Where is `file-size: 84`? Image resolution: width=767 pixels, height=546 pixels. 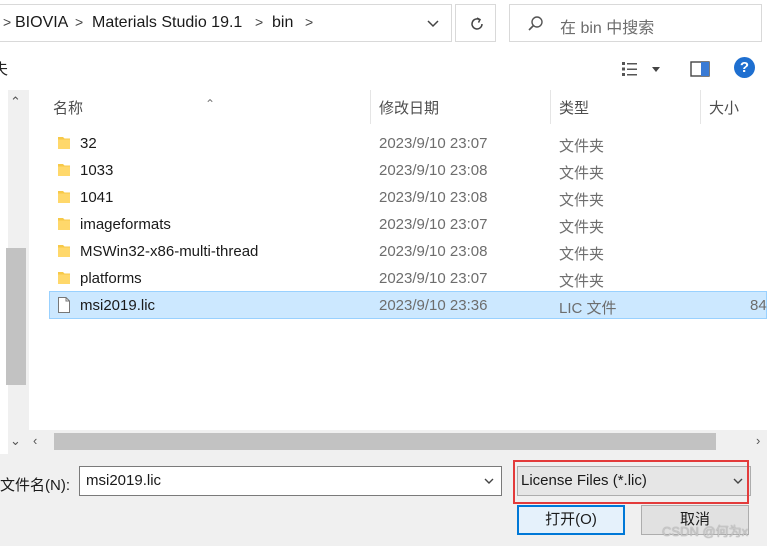
file-size: 84 is located at coordinates (758, 305).